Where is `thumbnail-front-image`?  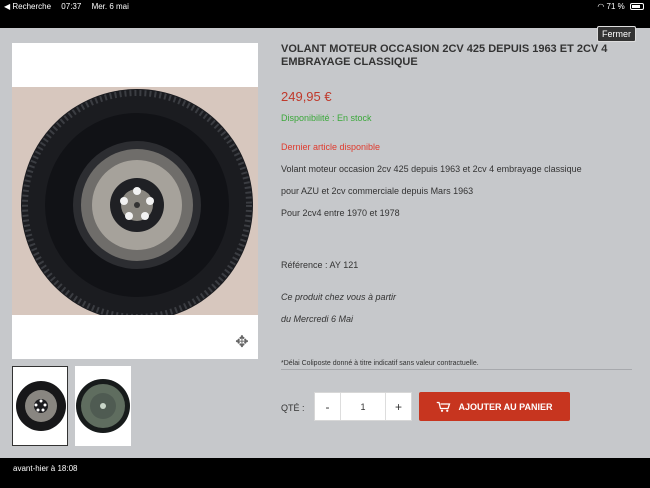
thumbnail-front-image is located at coordinates (40, 406).